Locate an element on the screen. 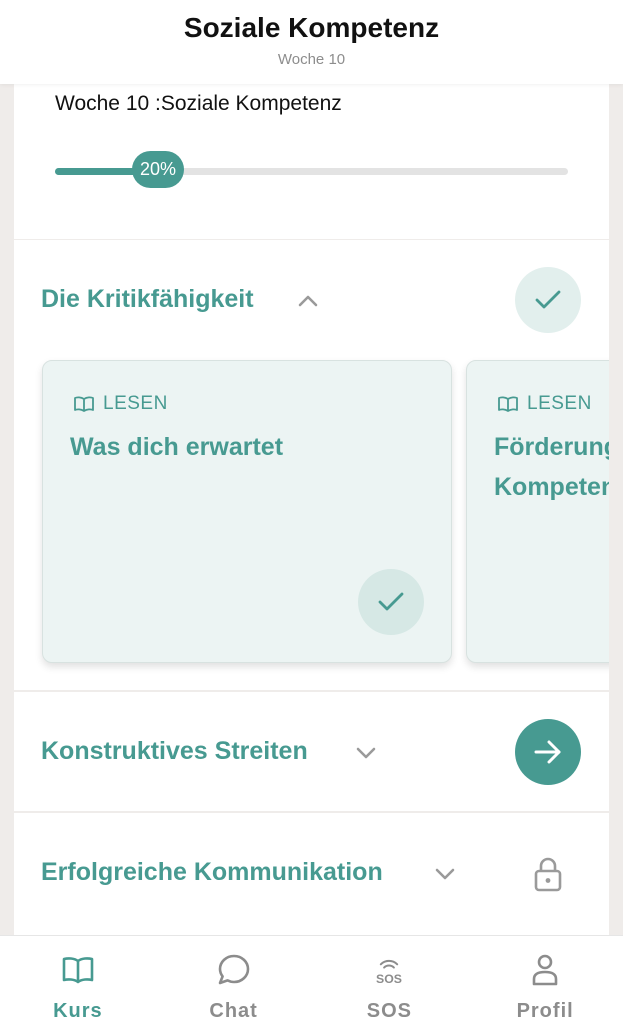 Image resolution: width=623 pixels, height=1024 pixels. section-title-kritikfaehigkeit: Die Kritikfähigkeit is located at coordinates (147, 299).